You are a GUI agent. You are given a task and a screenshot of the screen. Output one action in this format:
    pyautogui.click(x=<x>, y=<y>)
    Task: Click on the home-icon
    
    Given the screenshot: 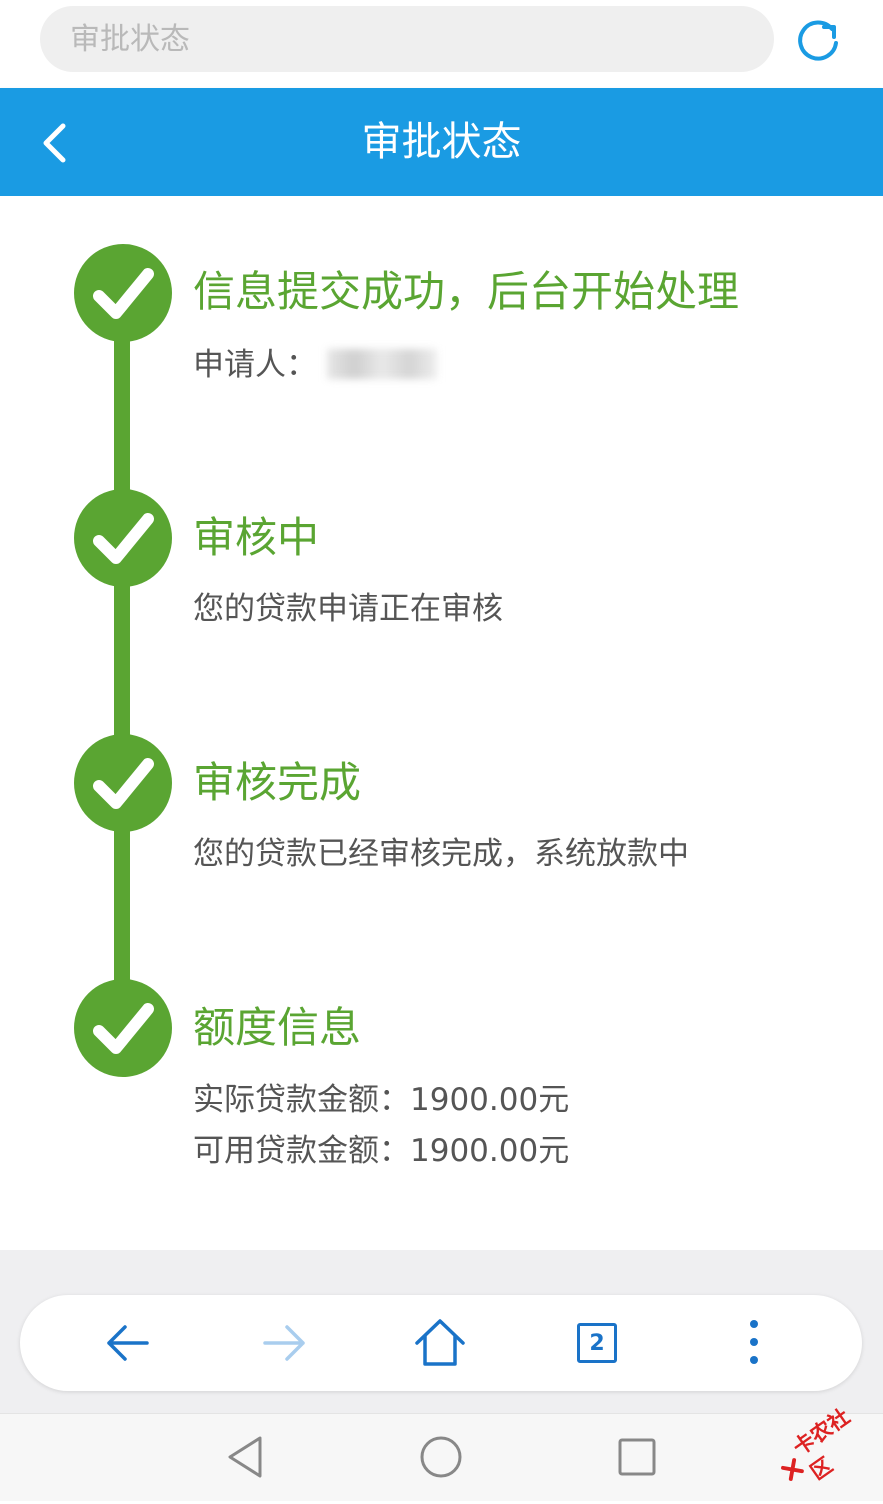 What is the action you would take?
    pyautogui.click(x=440, y=1342)
    